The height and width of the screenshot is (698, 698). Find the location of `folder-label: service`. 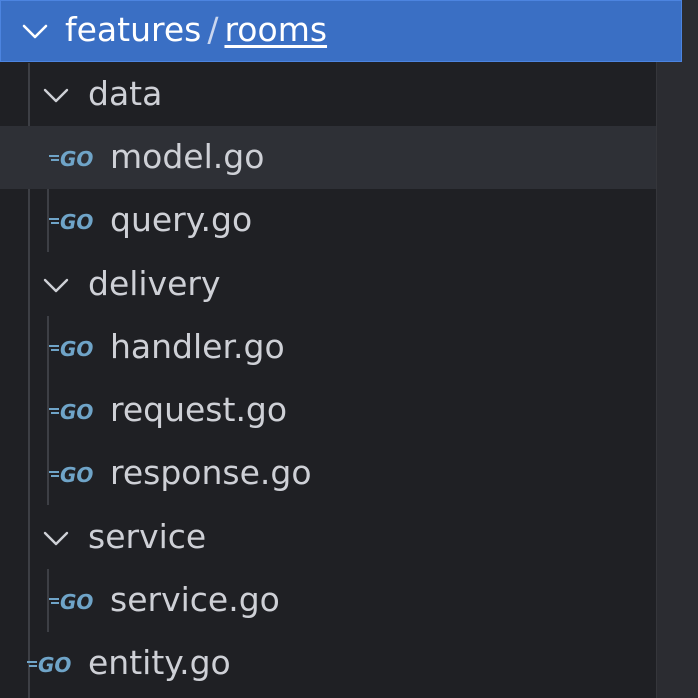

folder-label: service is located at coordinates (147, 536).